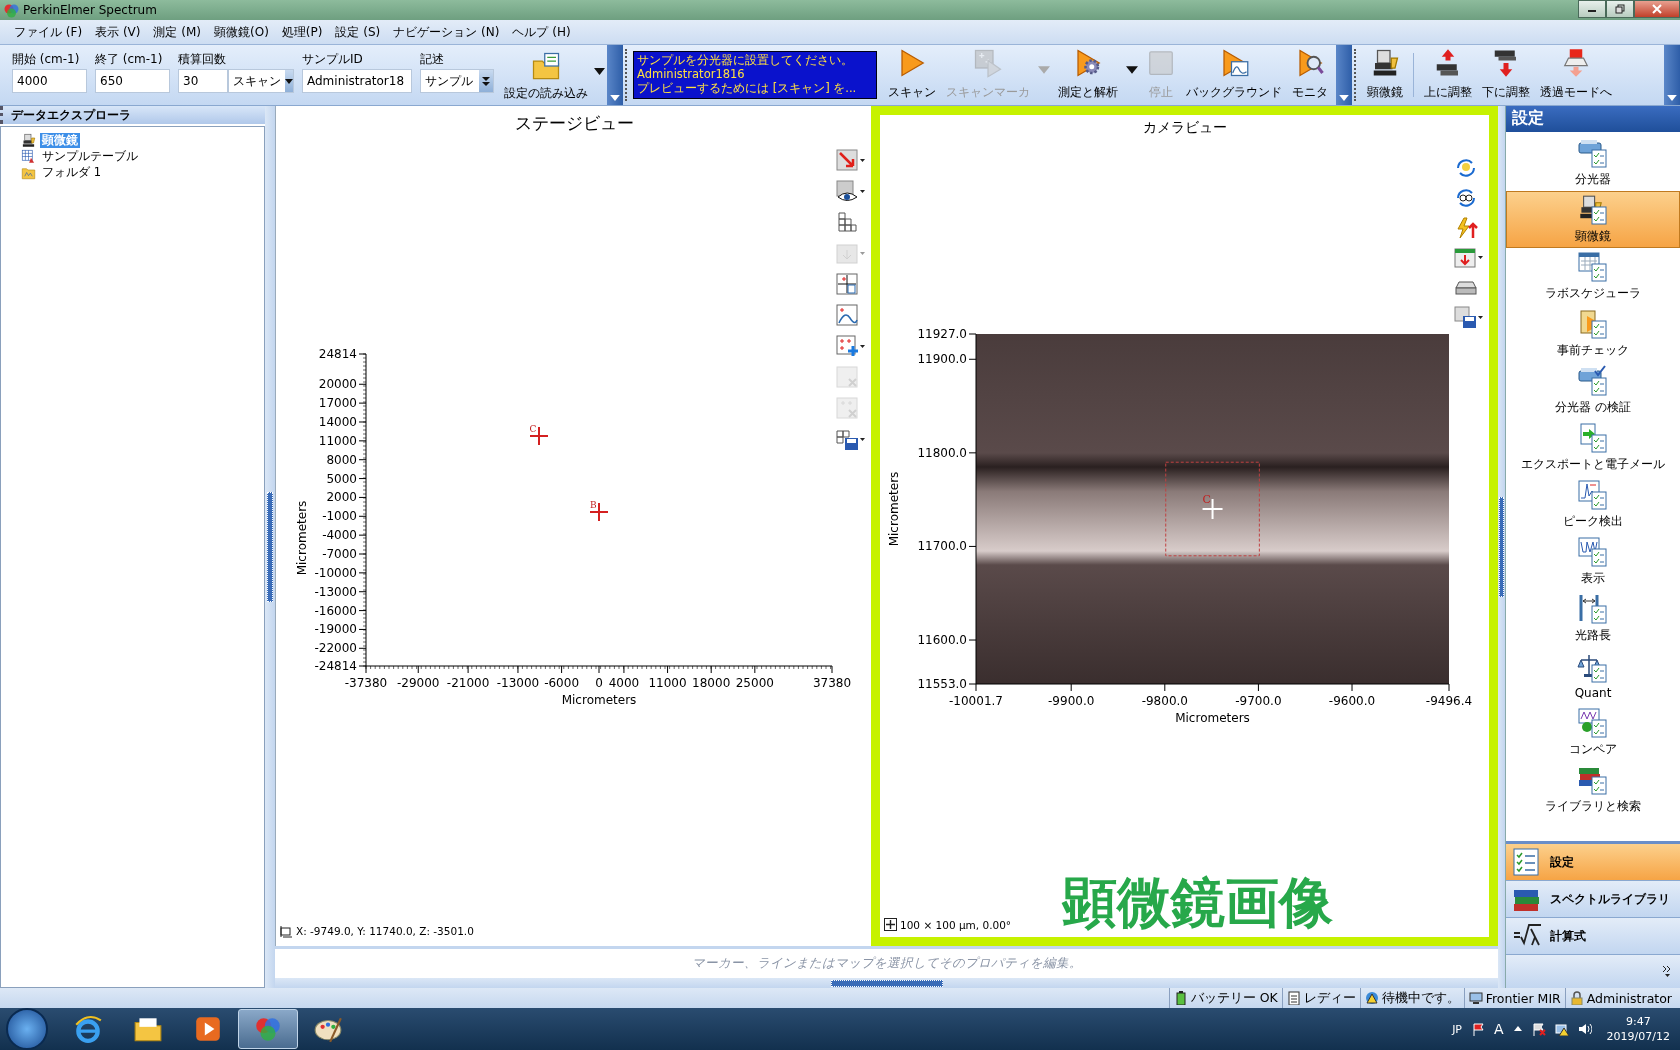  Describe the element at coordinates (1593, 153) in the screenshot. I see `spectrometer-icon` at that location.